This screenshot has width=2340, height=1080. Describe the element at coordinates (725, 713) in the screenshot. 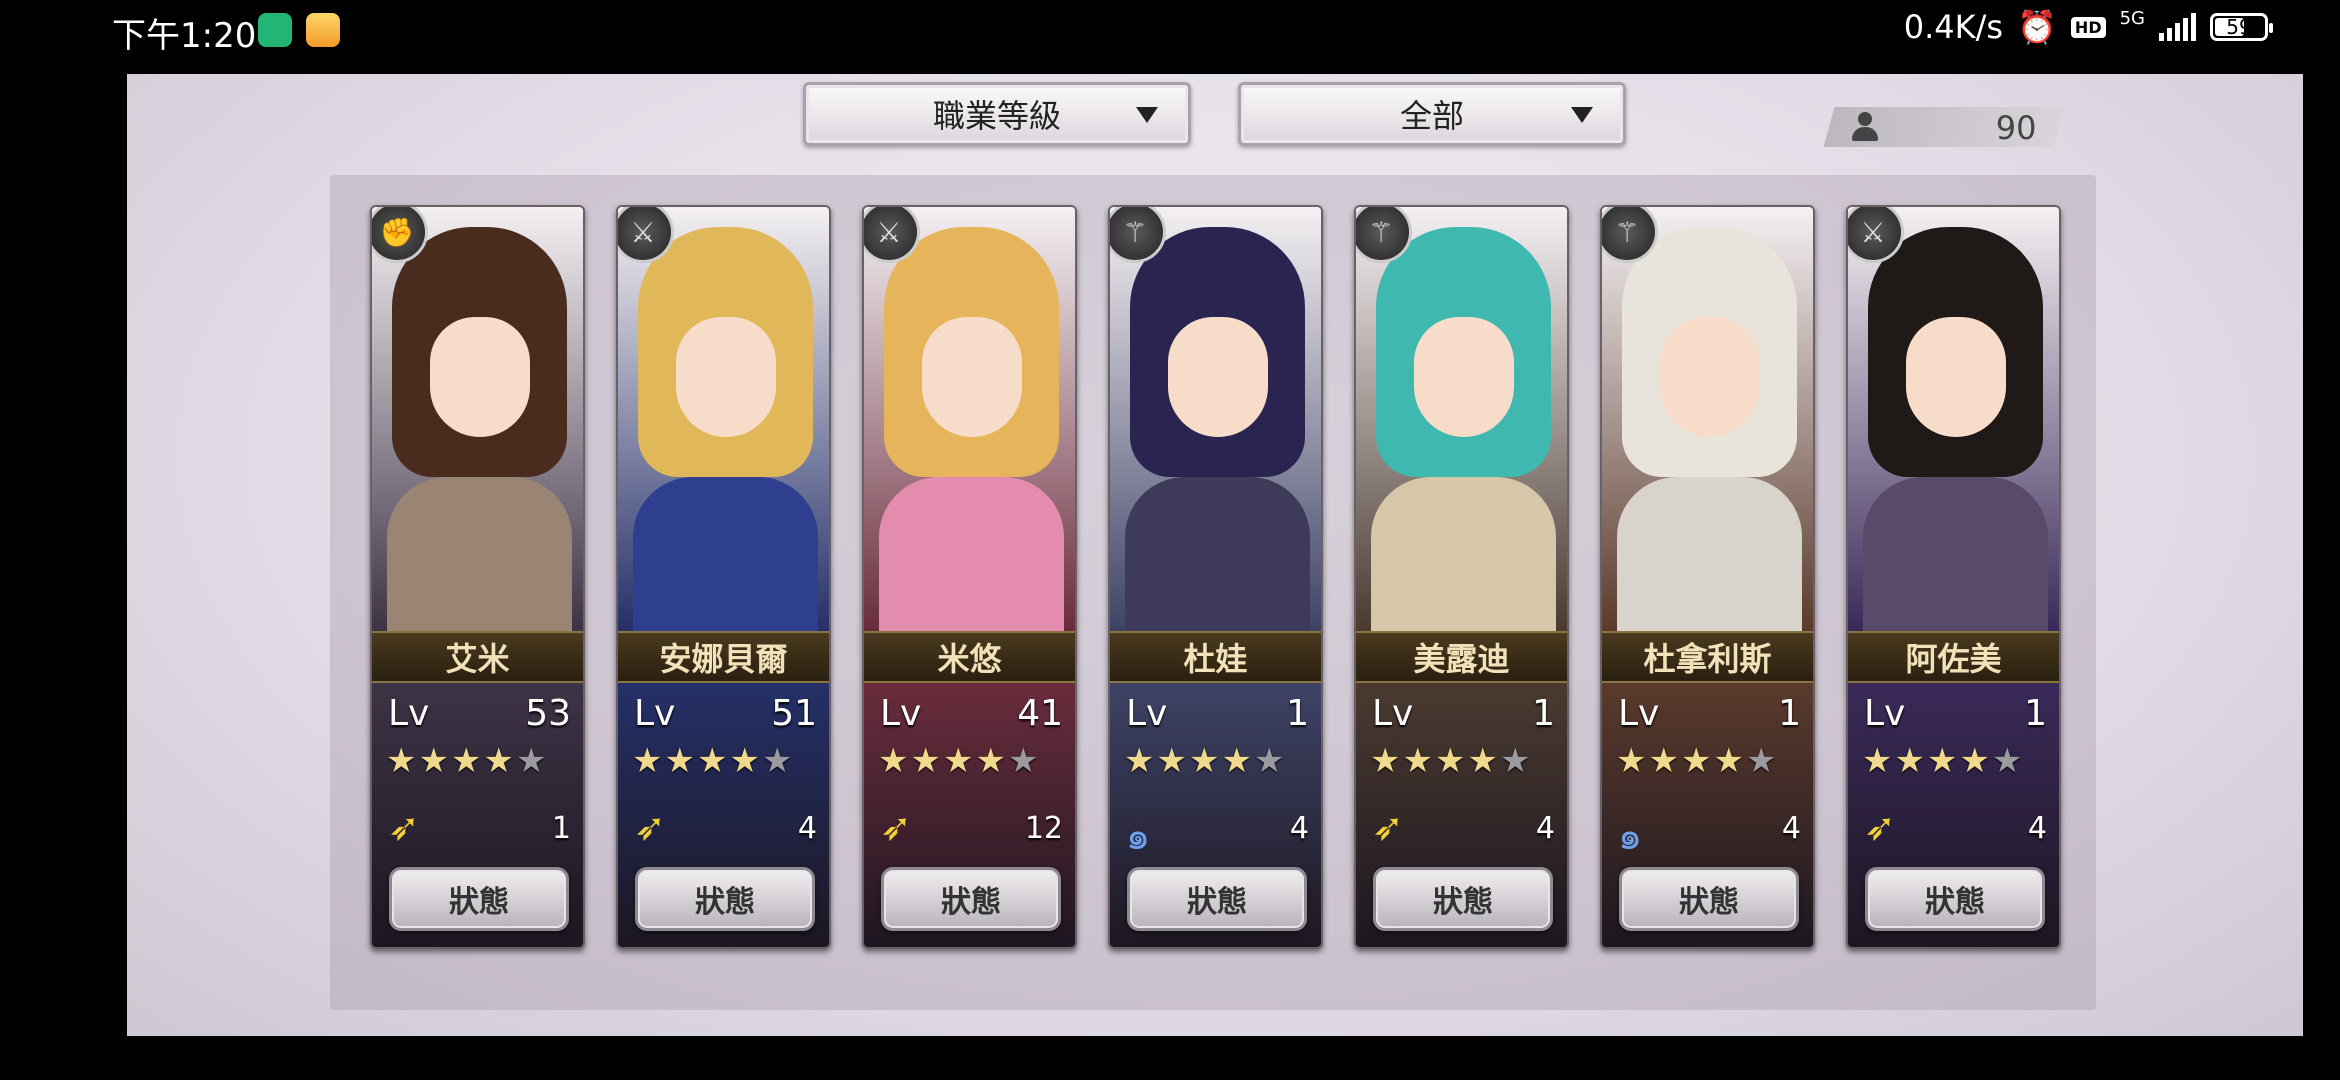

I see `level-row: Lv 51` at that location.